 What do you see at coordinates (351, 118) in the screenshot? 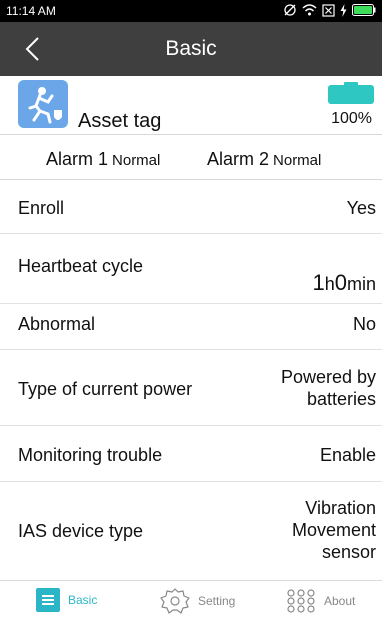
I see `battery-percentage: 100%` at bounding box center [351, 118].